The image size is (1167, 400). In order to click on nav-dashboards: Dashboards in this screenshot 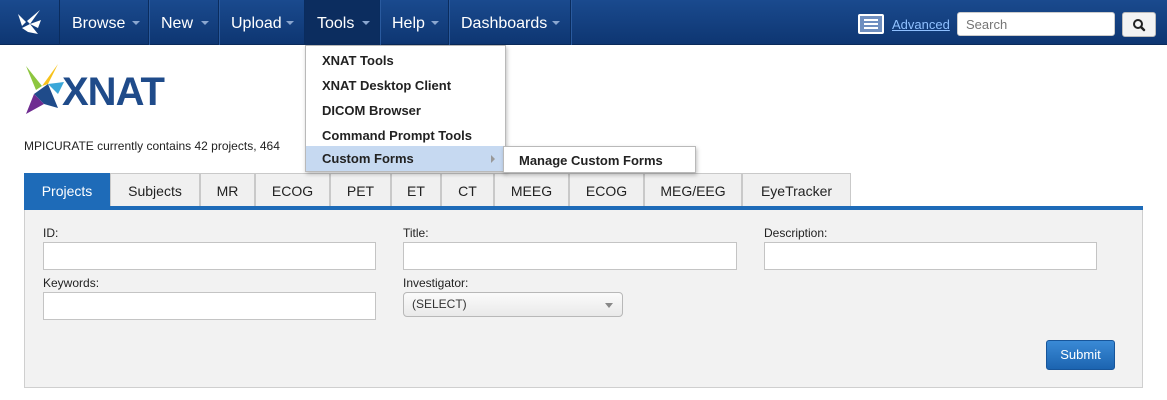, I will do `click(510, 22)`.